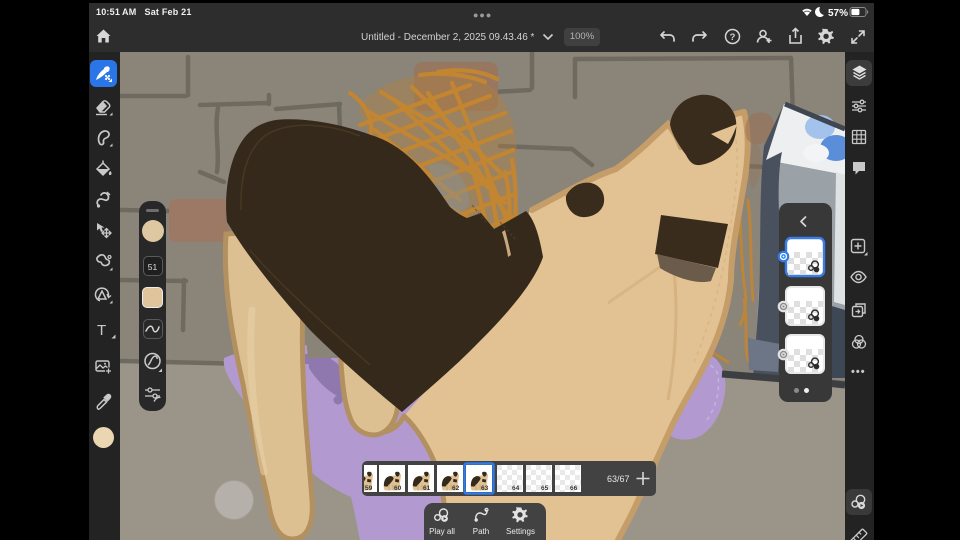 Image resolution: width=960 pixels, height=540 pixels. What do you see at coordinates (516, 488) in the screenshot?
I see `svg-text: 64` at bounding box center [516, 488].